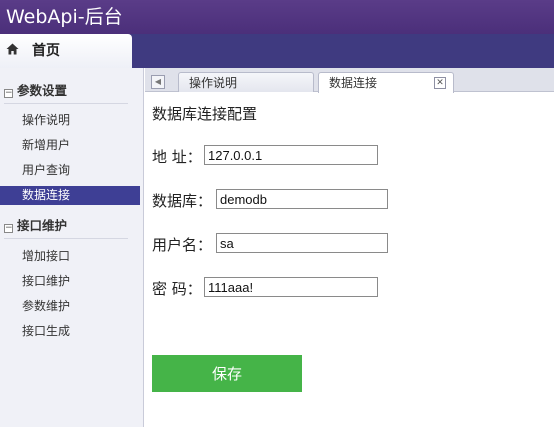 The image size is (554, 427). I want to click on password-label: 密 码：, so click(177, 289).